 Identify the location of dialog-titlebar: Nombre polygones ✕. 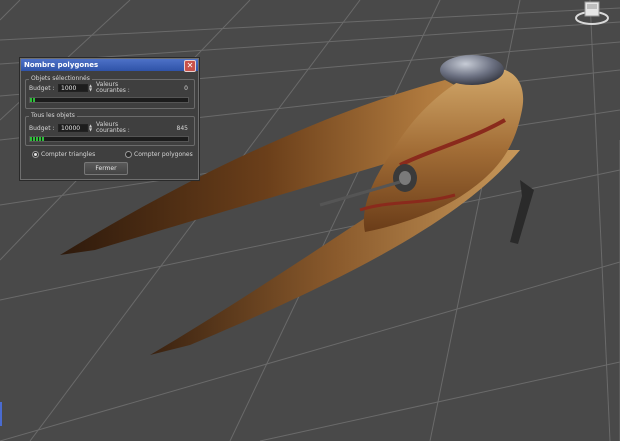
(109, 65).